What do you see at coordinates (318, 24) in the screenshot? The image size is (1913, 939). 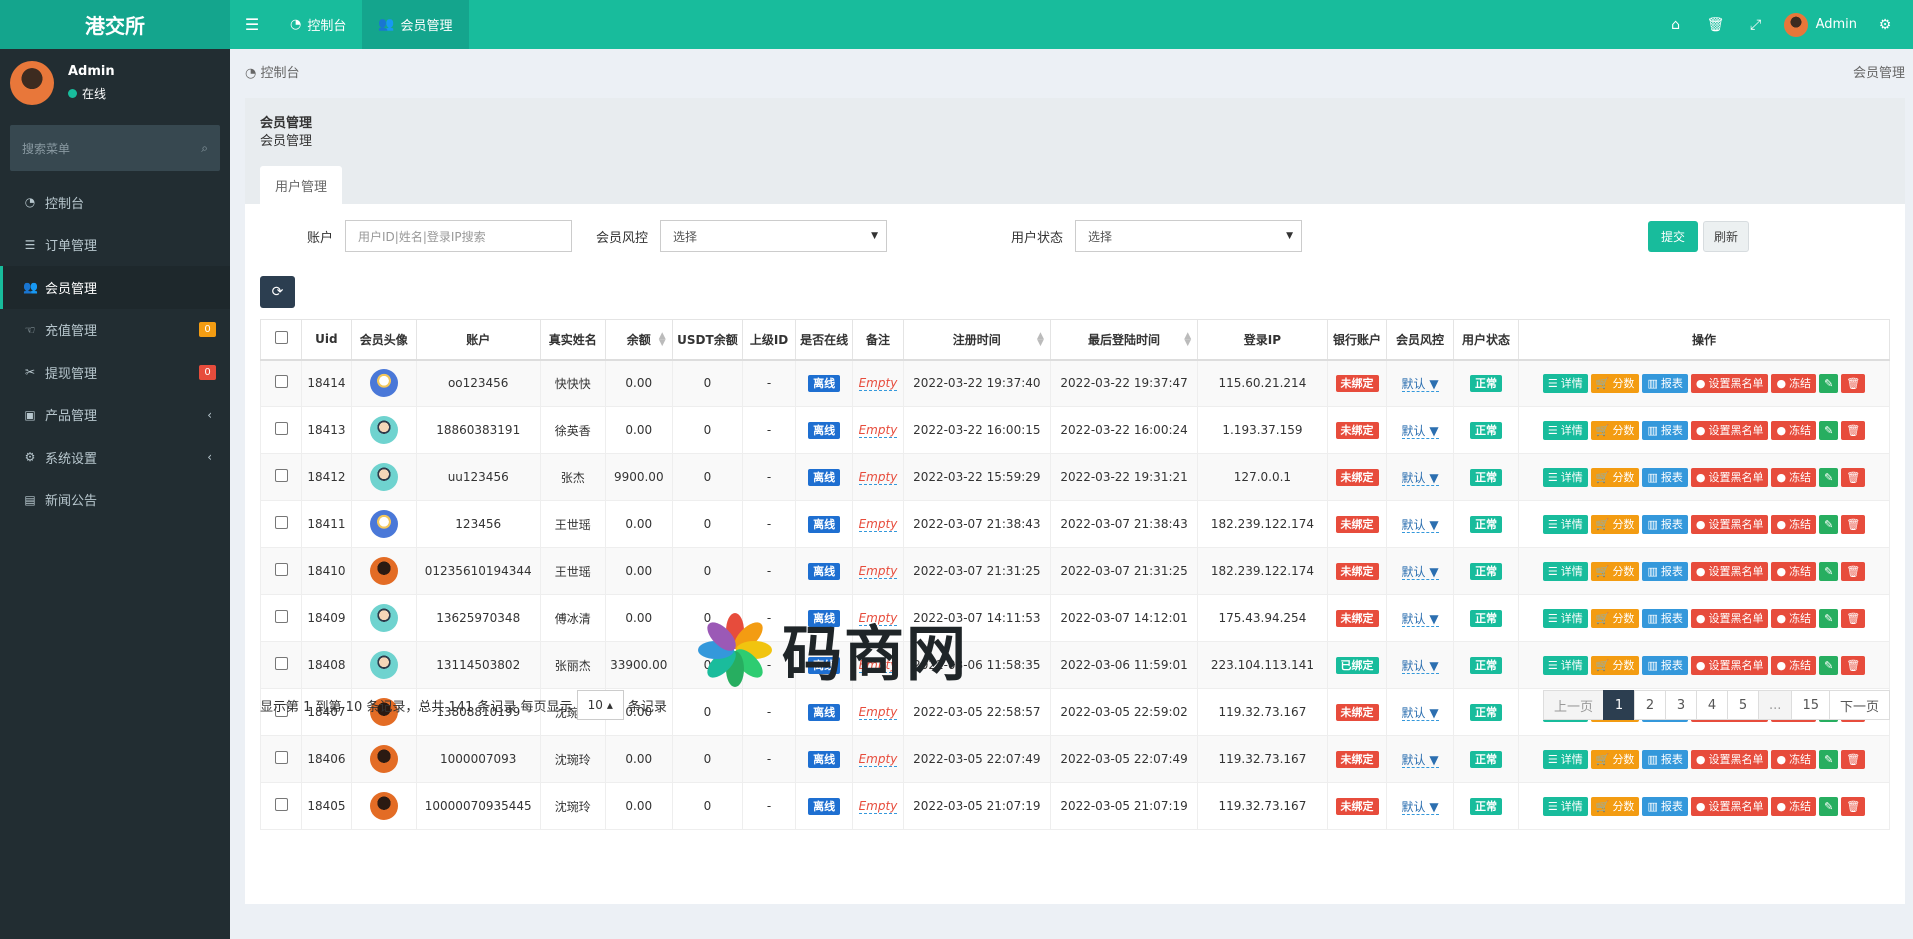 I see `top-nav-tab-0: ◔ 控制台` at bounding box center [318, 24].